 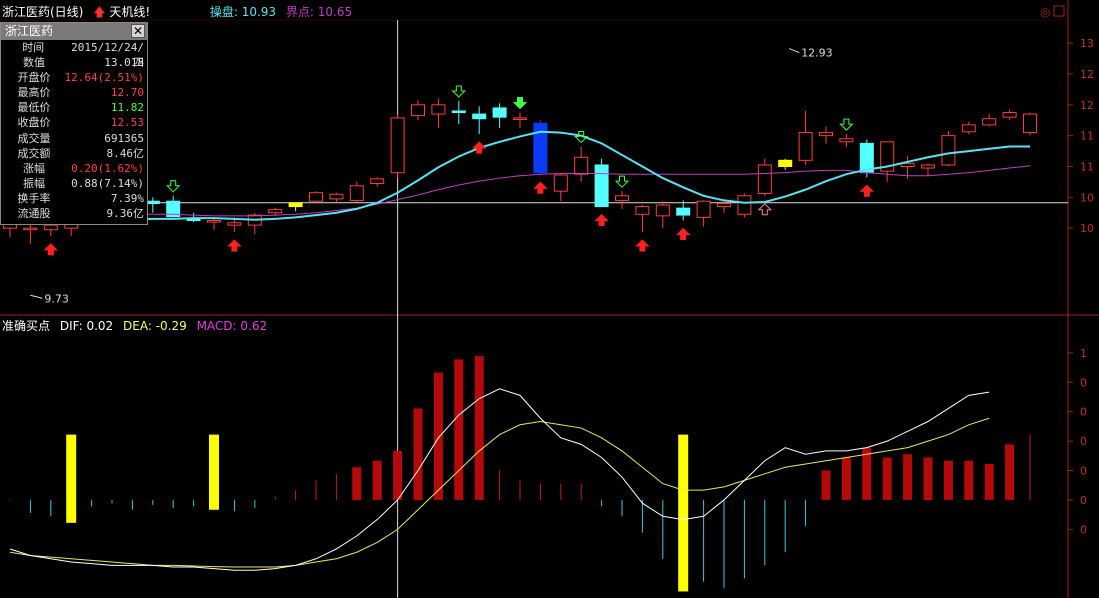 I want to click on info-row-value: 13.018, so click(x=124, y=63).